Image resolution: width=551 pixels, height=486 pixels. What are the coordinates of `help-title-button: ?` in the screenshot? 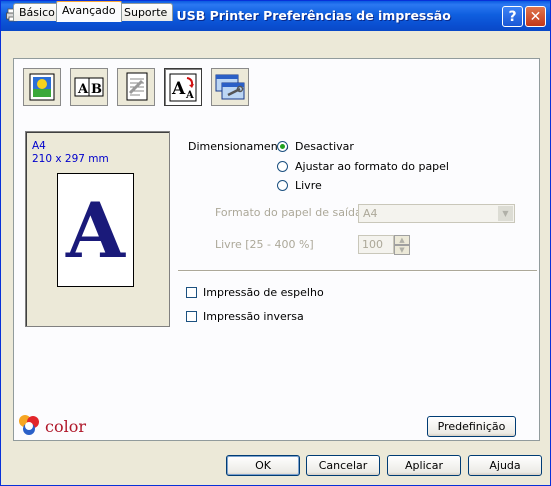 It's located at (512, 16).